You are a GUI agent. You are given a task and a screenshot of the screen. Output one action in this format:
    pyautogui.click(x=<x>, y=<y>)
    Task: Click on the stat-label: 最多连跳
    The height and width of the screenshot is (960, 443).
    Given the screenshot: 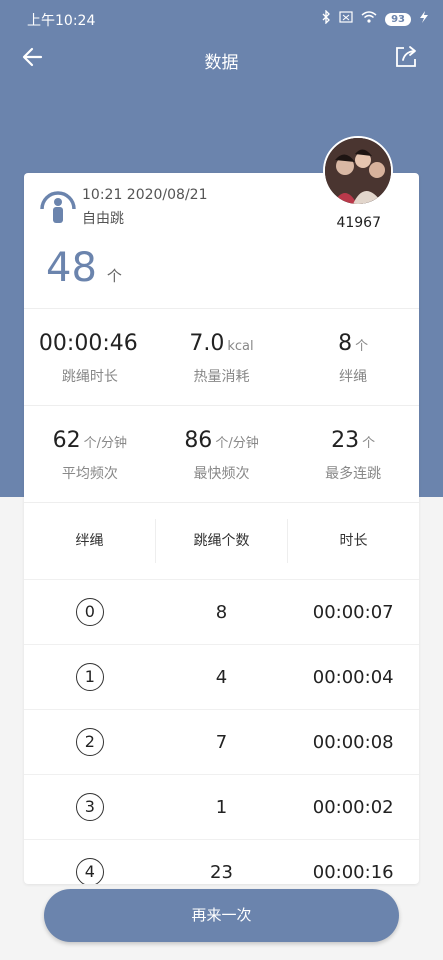 What is the action you would take?
    pyautogui.click(x=353, y=474)
    